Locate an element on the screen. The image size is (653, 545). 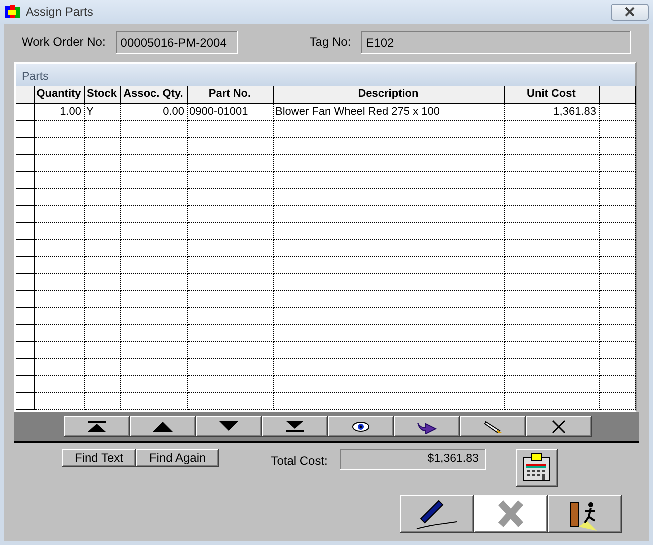
column-header: Stock is located at coordinates (102, 95).